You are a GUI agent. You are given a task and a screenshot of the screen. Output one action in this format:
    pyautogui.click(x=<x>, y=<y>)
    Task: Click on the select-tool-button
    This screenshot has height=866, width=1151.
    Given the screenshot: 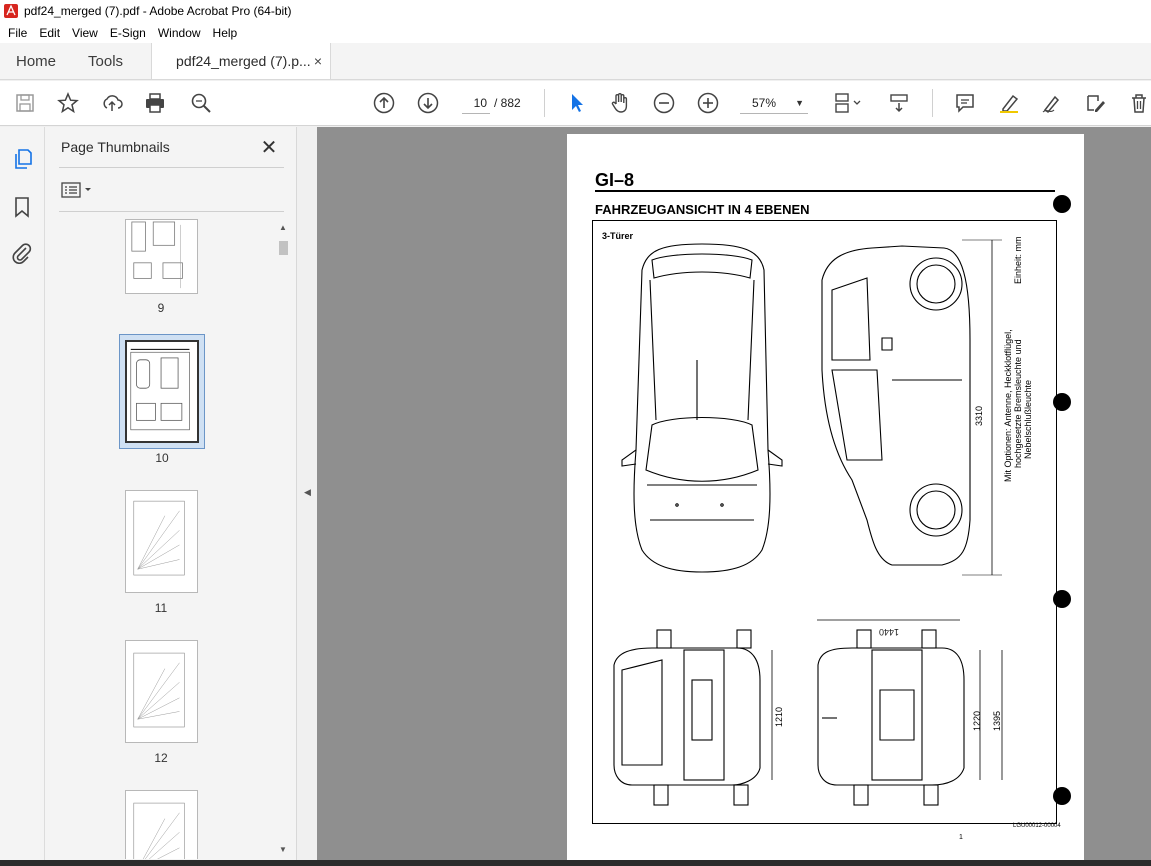 What is the action you would take?
    pyautogui.click(x=577, y=103)
    